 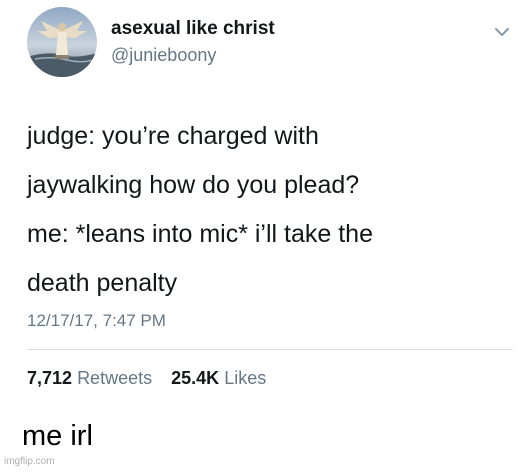 I want to click on tweet-menu-button, so click(x=502, y=32).